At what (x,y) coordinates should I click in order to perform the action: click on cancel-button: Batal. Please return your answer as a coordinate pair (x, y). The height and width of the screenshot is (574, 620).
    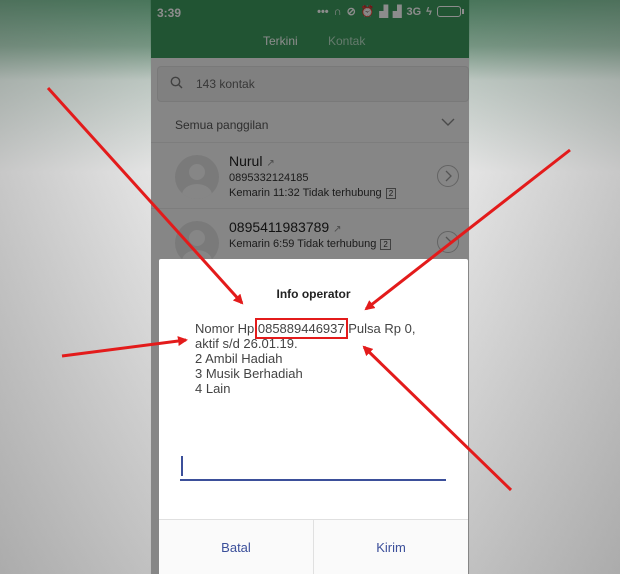
    Looking at the image, I should click on (236, 547).